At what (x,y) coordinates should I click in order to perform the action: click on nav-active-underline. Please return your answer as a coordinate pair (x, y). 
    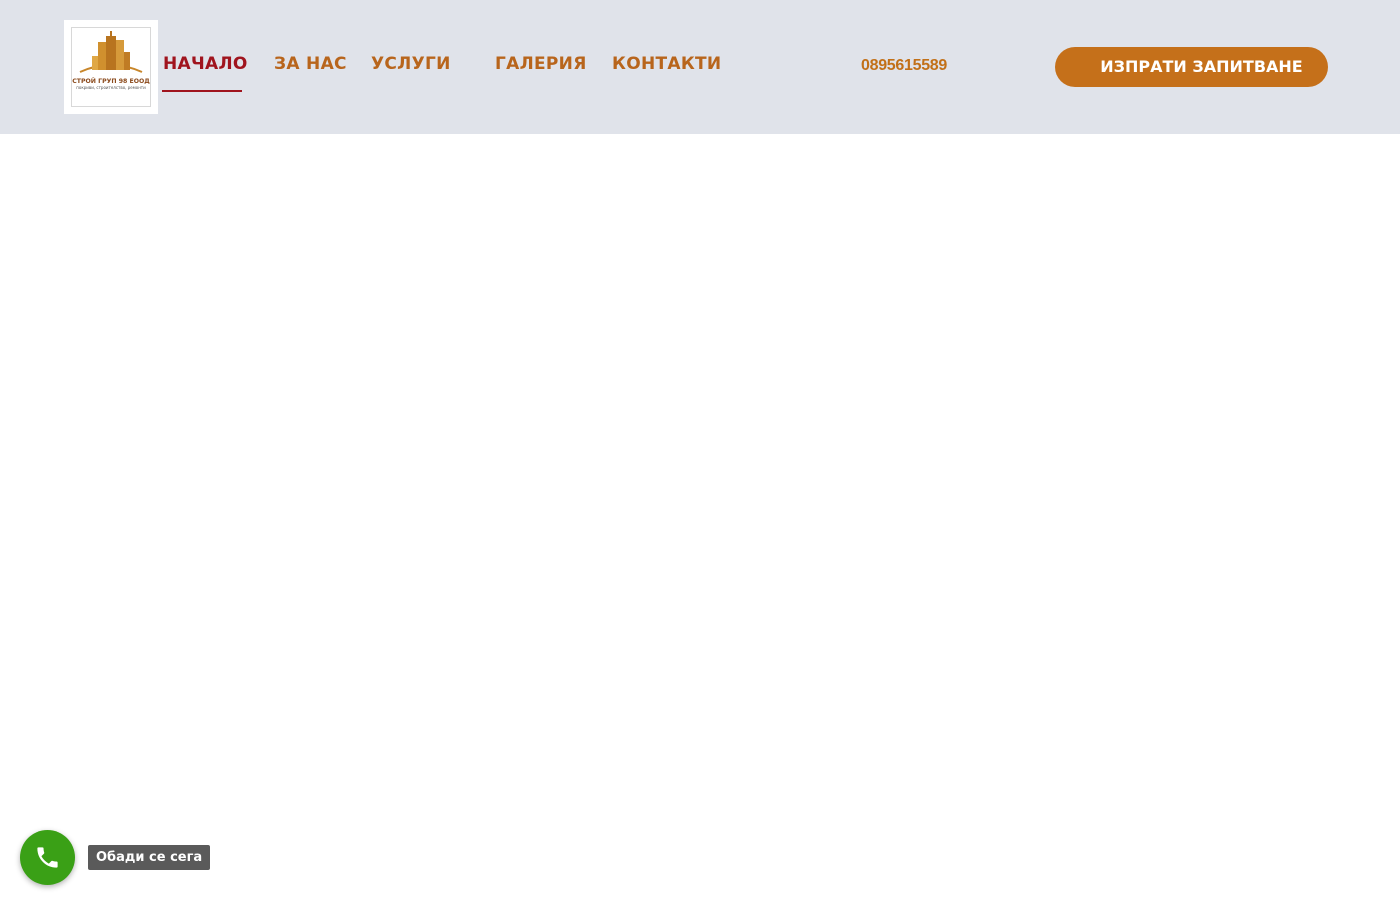
    Looking at the image, I should click on (202, 91).